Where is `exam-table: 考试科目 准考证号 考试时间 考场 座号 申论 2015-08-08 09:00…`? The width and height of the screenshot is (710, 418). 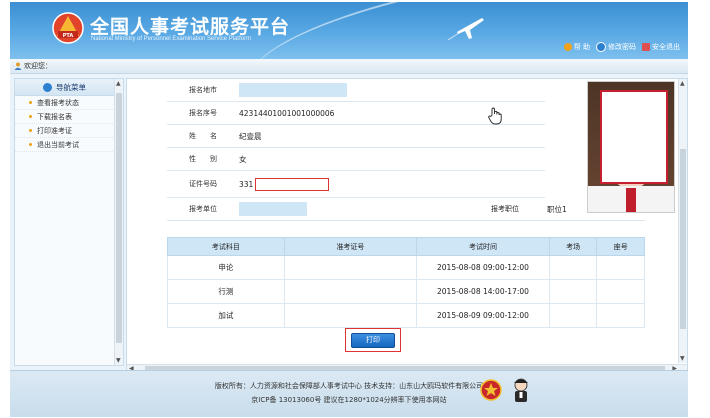
exam-table: 考试科目 准考证号 考试时间 考场 座号 申论 2015-08-08 09:00… is located at coordinates (406, 282).